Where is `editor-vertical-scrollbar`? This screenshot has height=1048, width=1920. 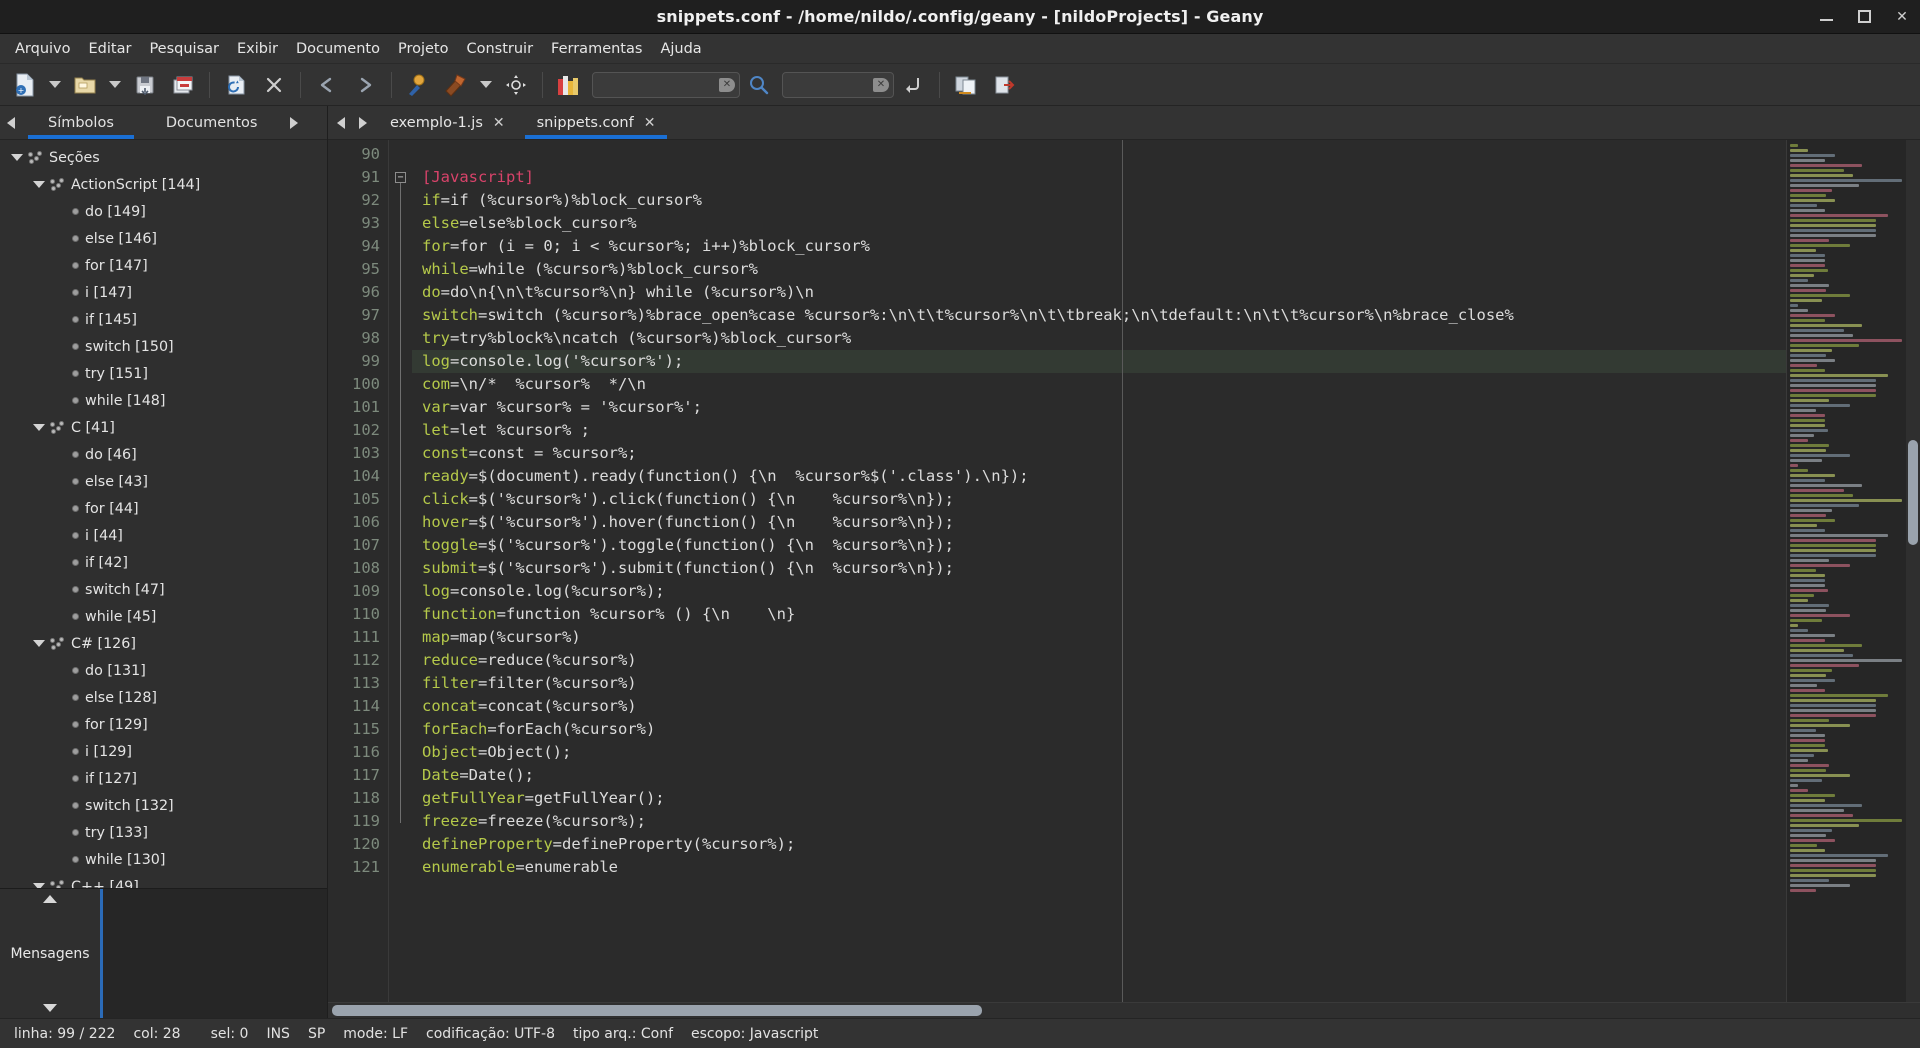 editor-vertical-scrollbar is located at coordinates (1913, 571).